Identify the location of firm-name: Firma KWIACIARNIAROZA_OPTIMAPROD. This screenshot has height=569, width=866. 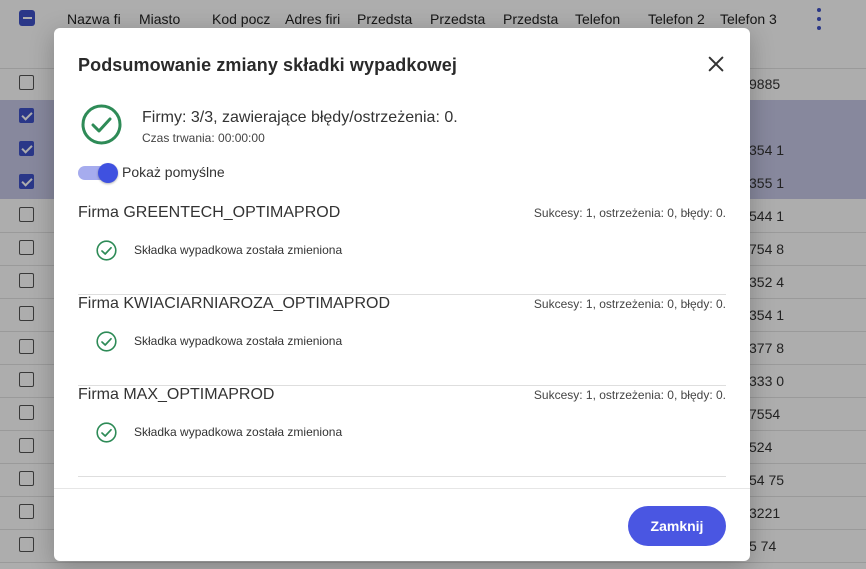
(234, 303).